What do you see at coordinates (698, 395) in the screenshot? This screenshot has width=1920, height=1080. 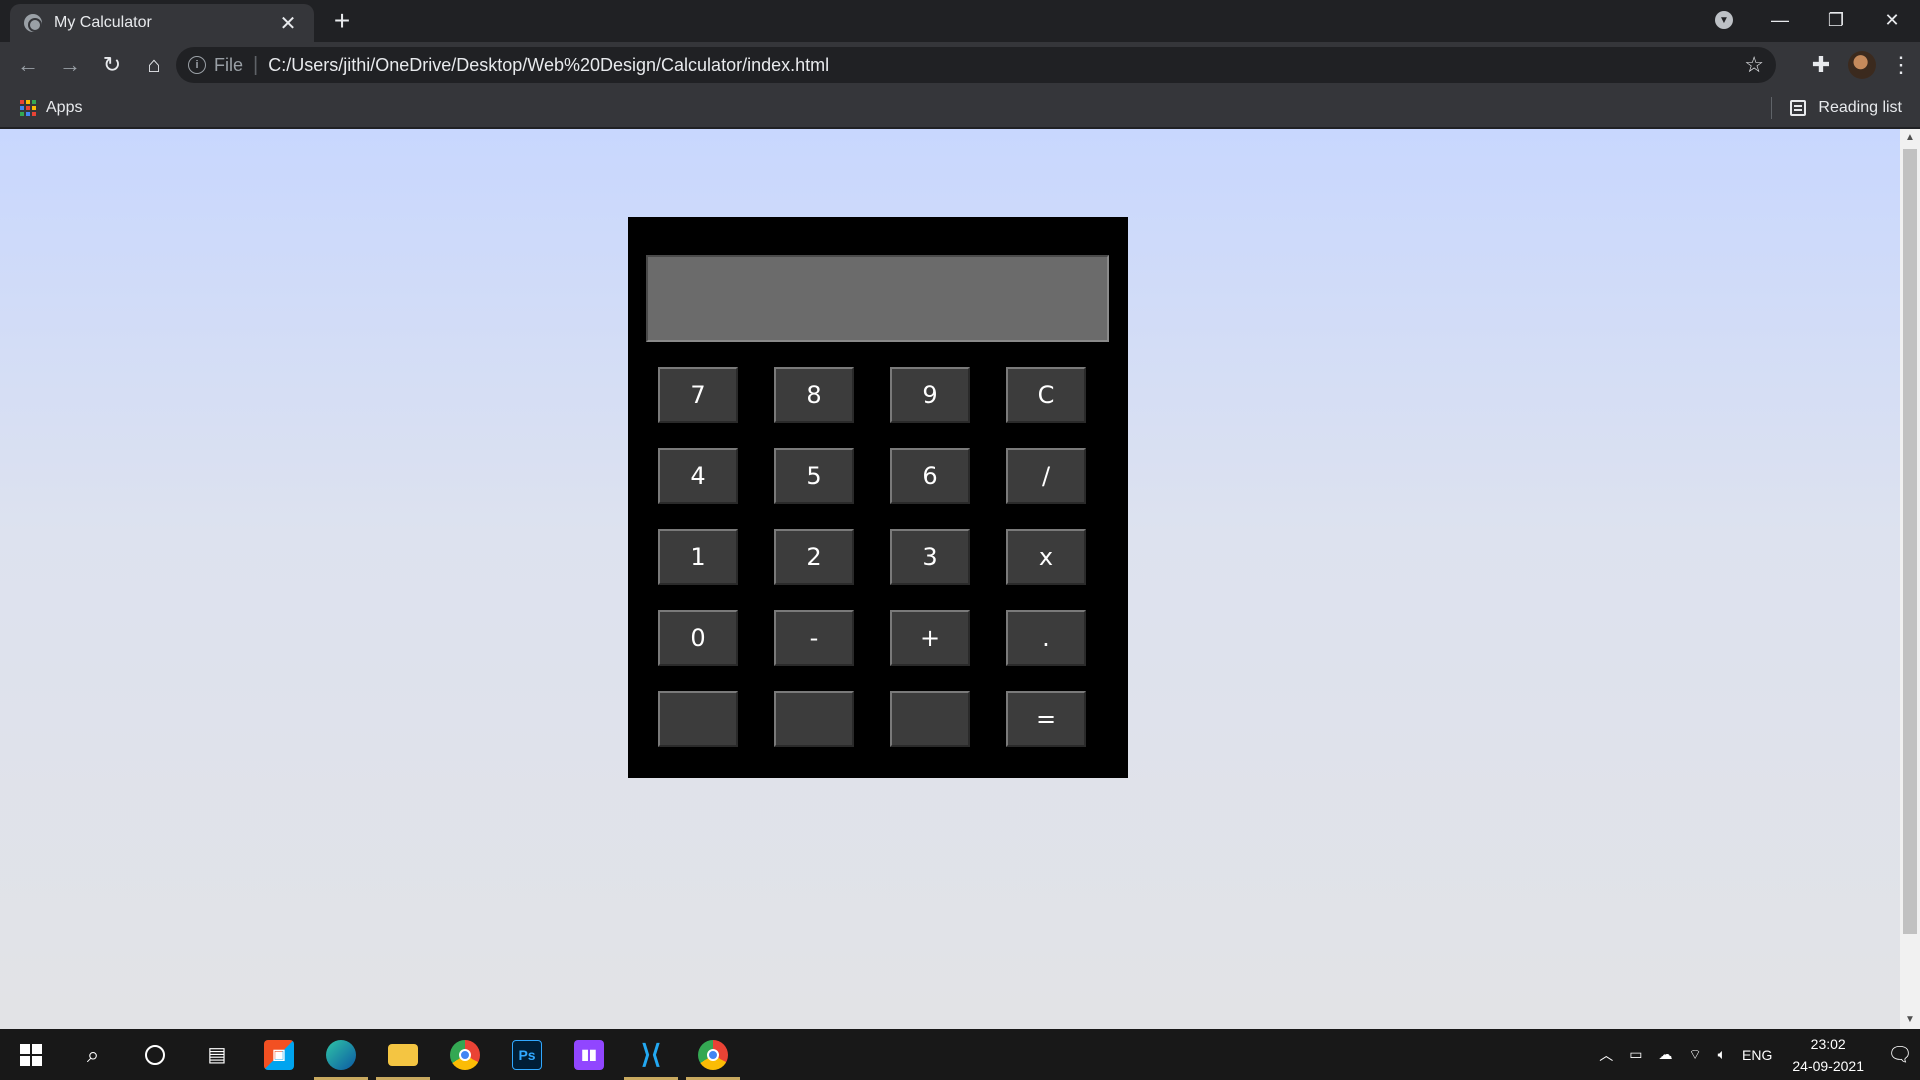 I see `calc-key-0: 7` at bounding box center [698, 395].